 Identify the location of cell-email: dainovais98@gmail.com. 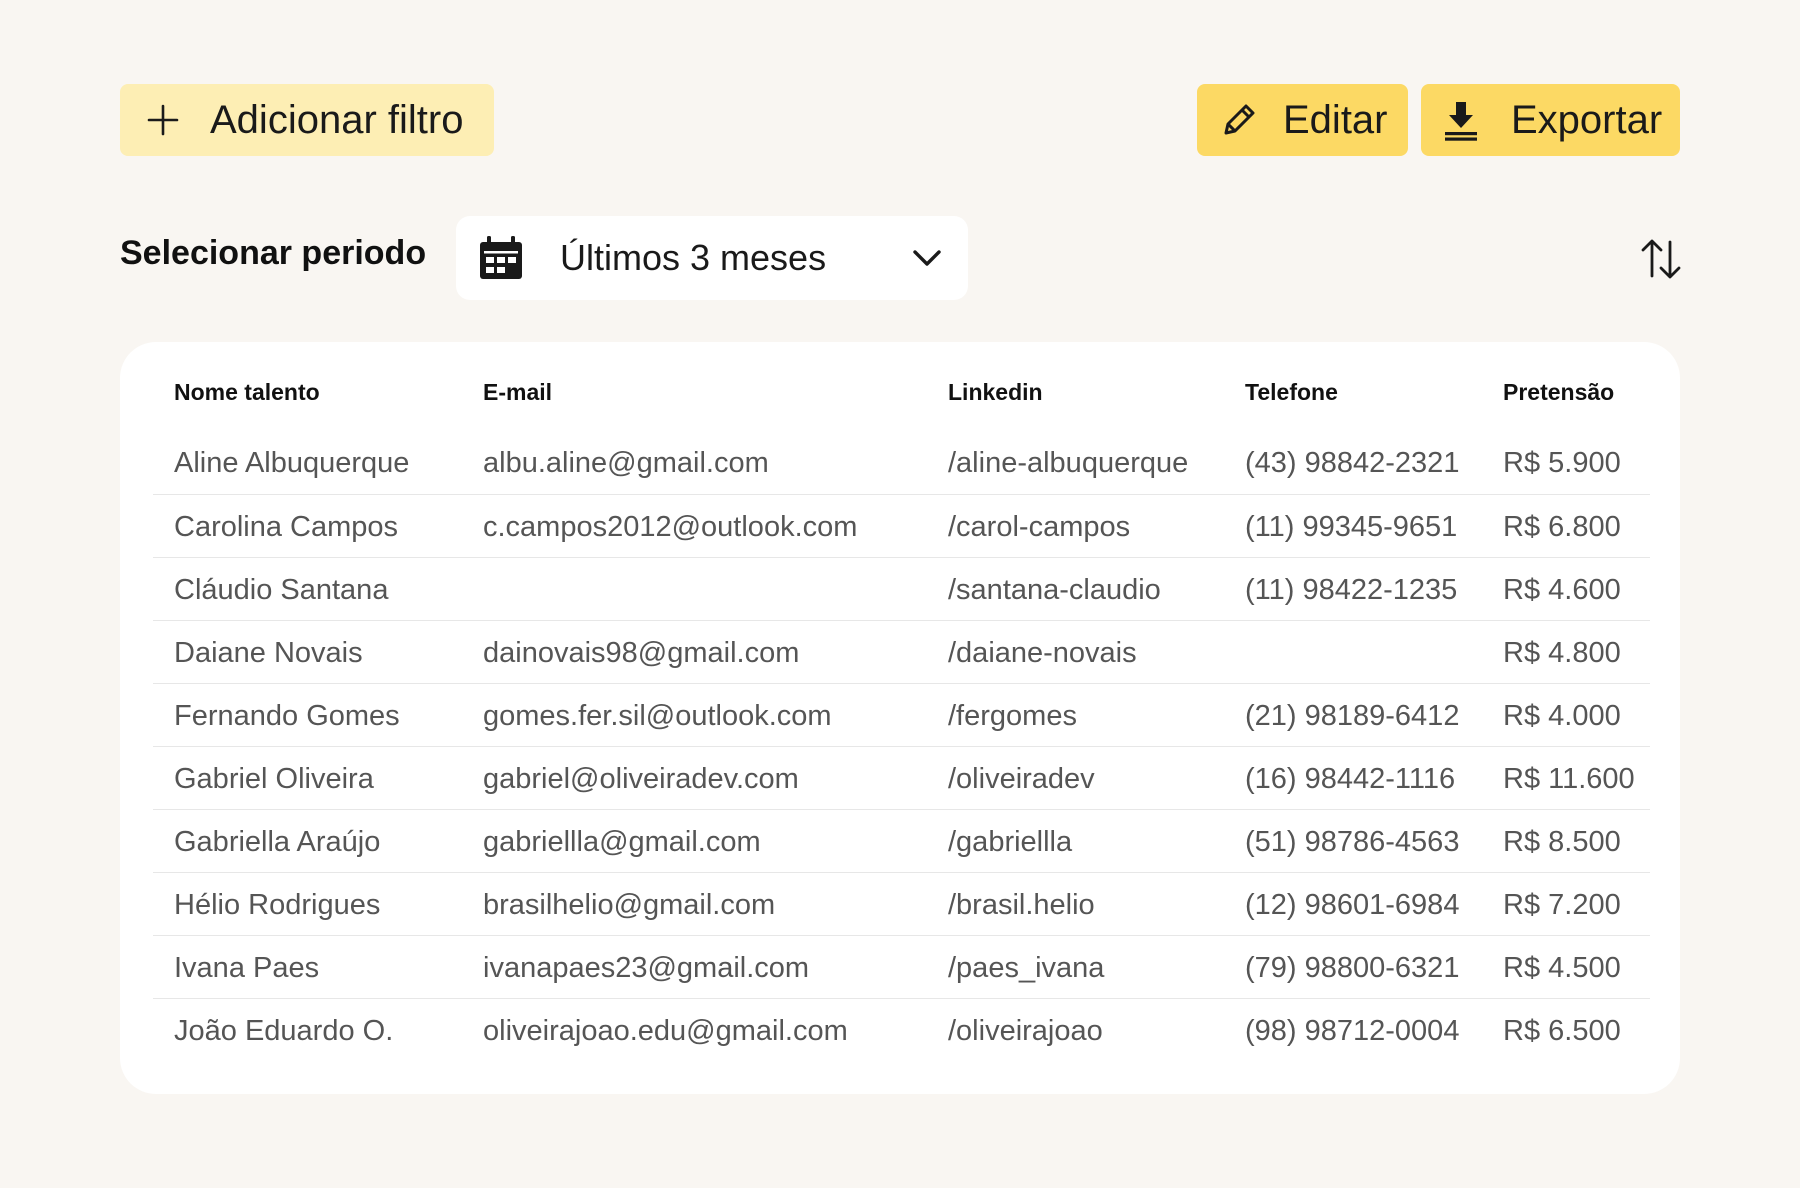
(641, 653).